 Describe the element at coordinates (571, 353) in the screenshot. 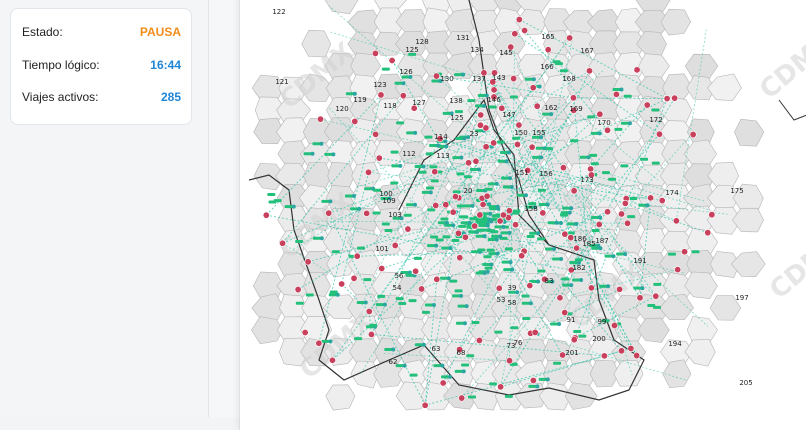

I see `zone-label: 201` at that location.